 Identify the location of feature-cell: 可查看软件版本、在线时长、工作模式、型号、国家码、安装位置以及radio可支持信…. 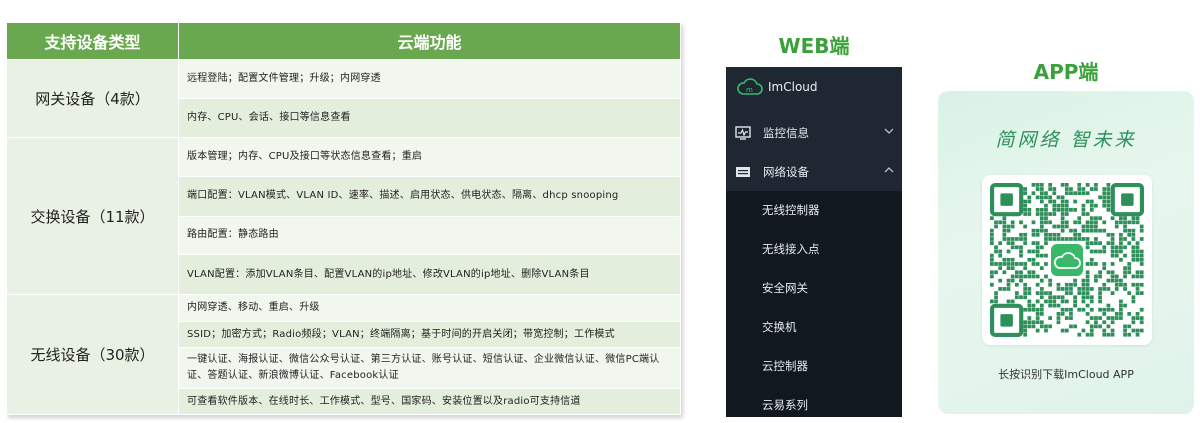
(429, 401).